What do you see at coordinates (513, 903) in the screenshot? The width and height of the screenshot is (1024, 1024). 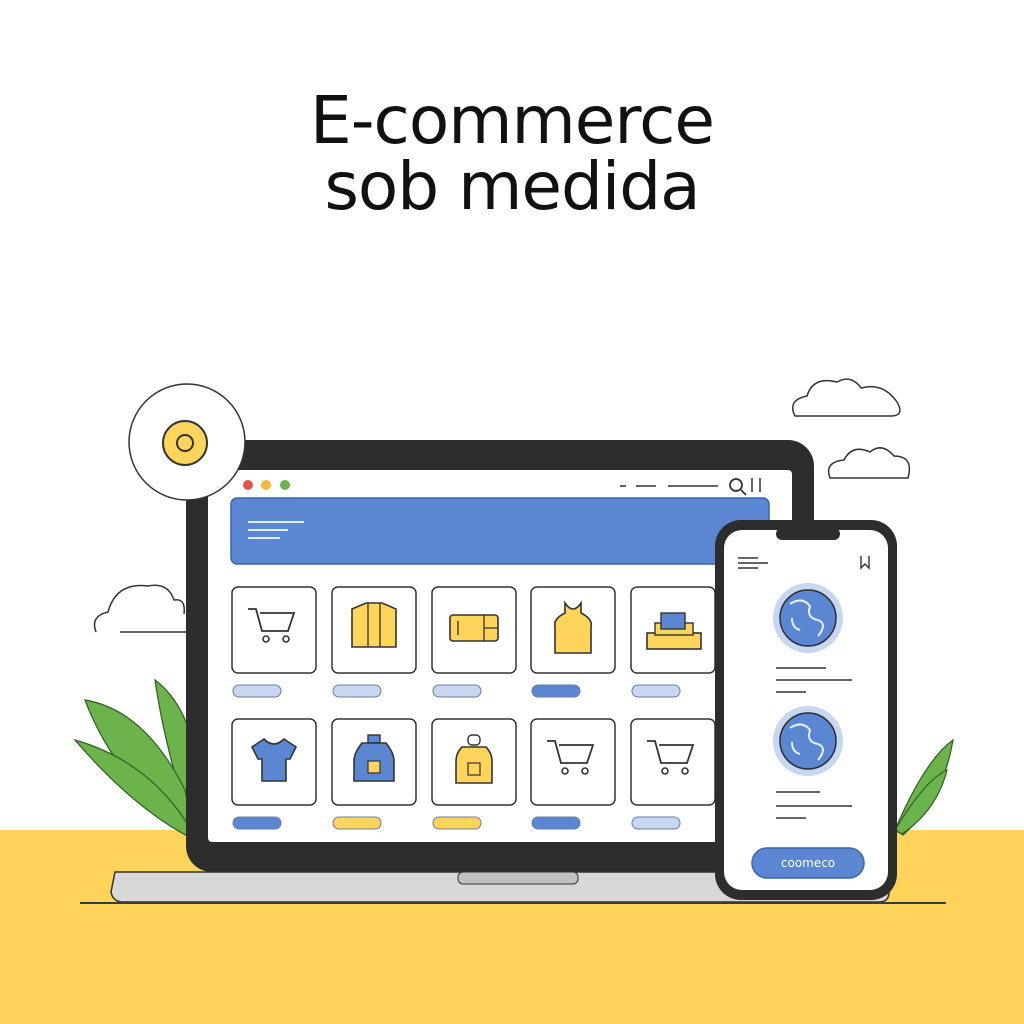 I see `floor-line` at bounding box center [513, 903].